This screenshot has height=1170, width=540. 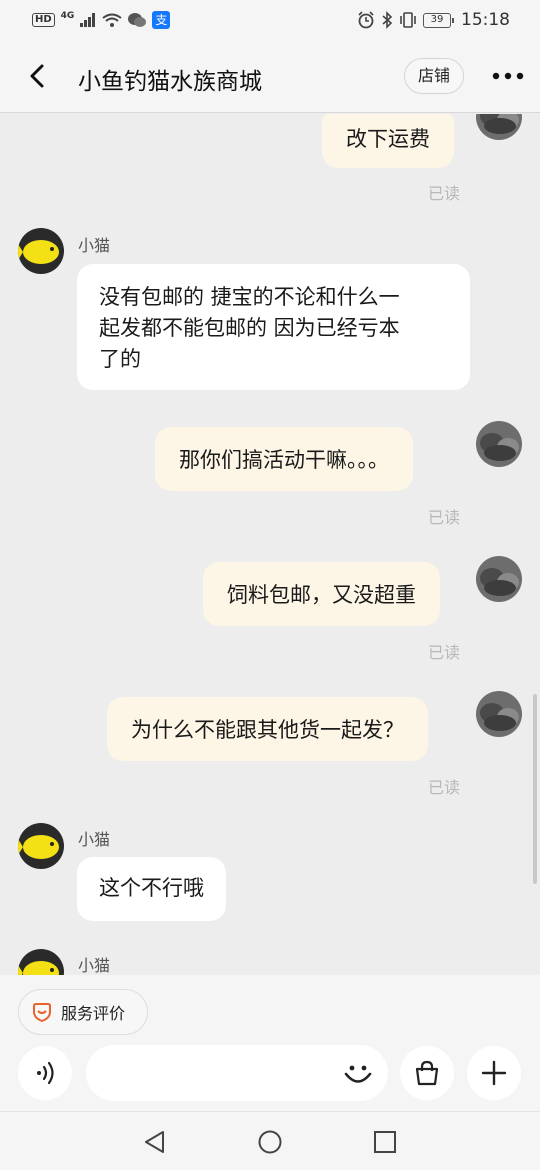 I want to click on status-right: 39 15:18, so click(x=433, y=20).